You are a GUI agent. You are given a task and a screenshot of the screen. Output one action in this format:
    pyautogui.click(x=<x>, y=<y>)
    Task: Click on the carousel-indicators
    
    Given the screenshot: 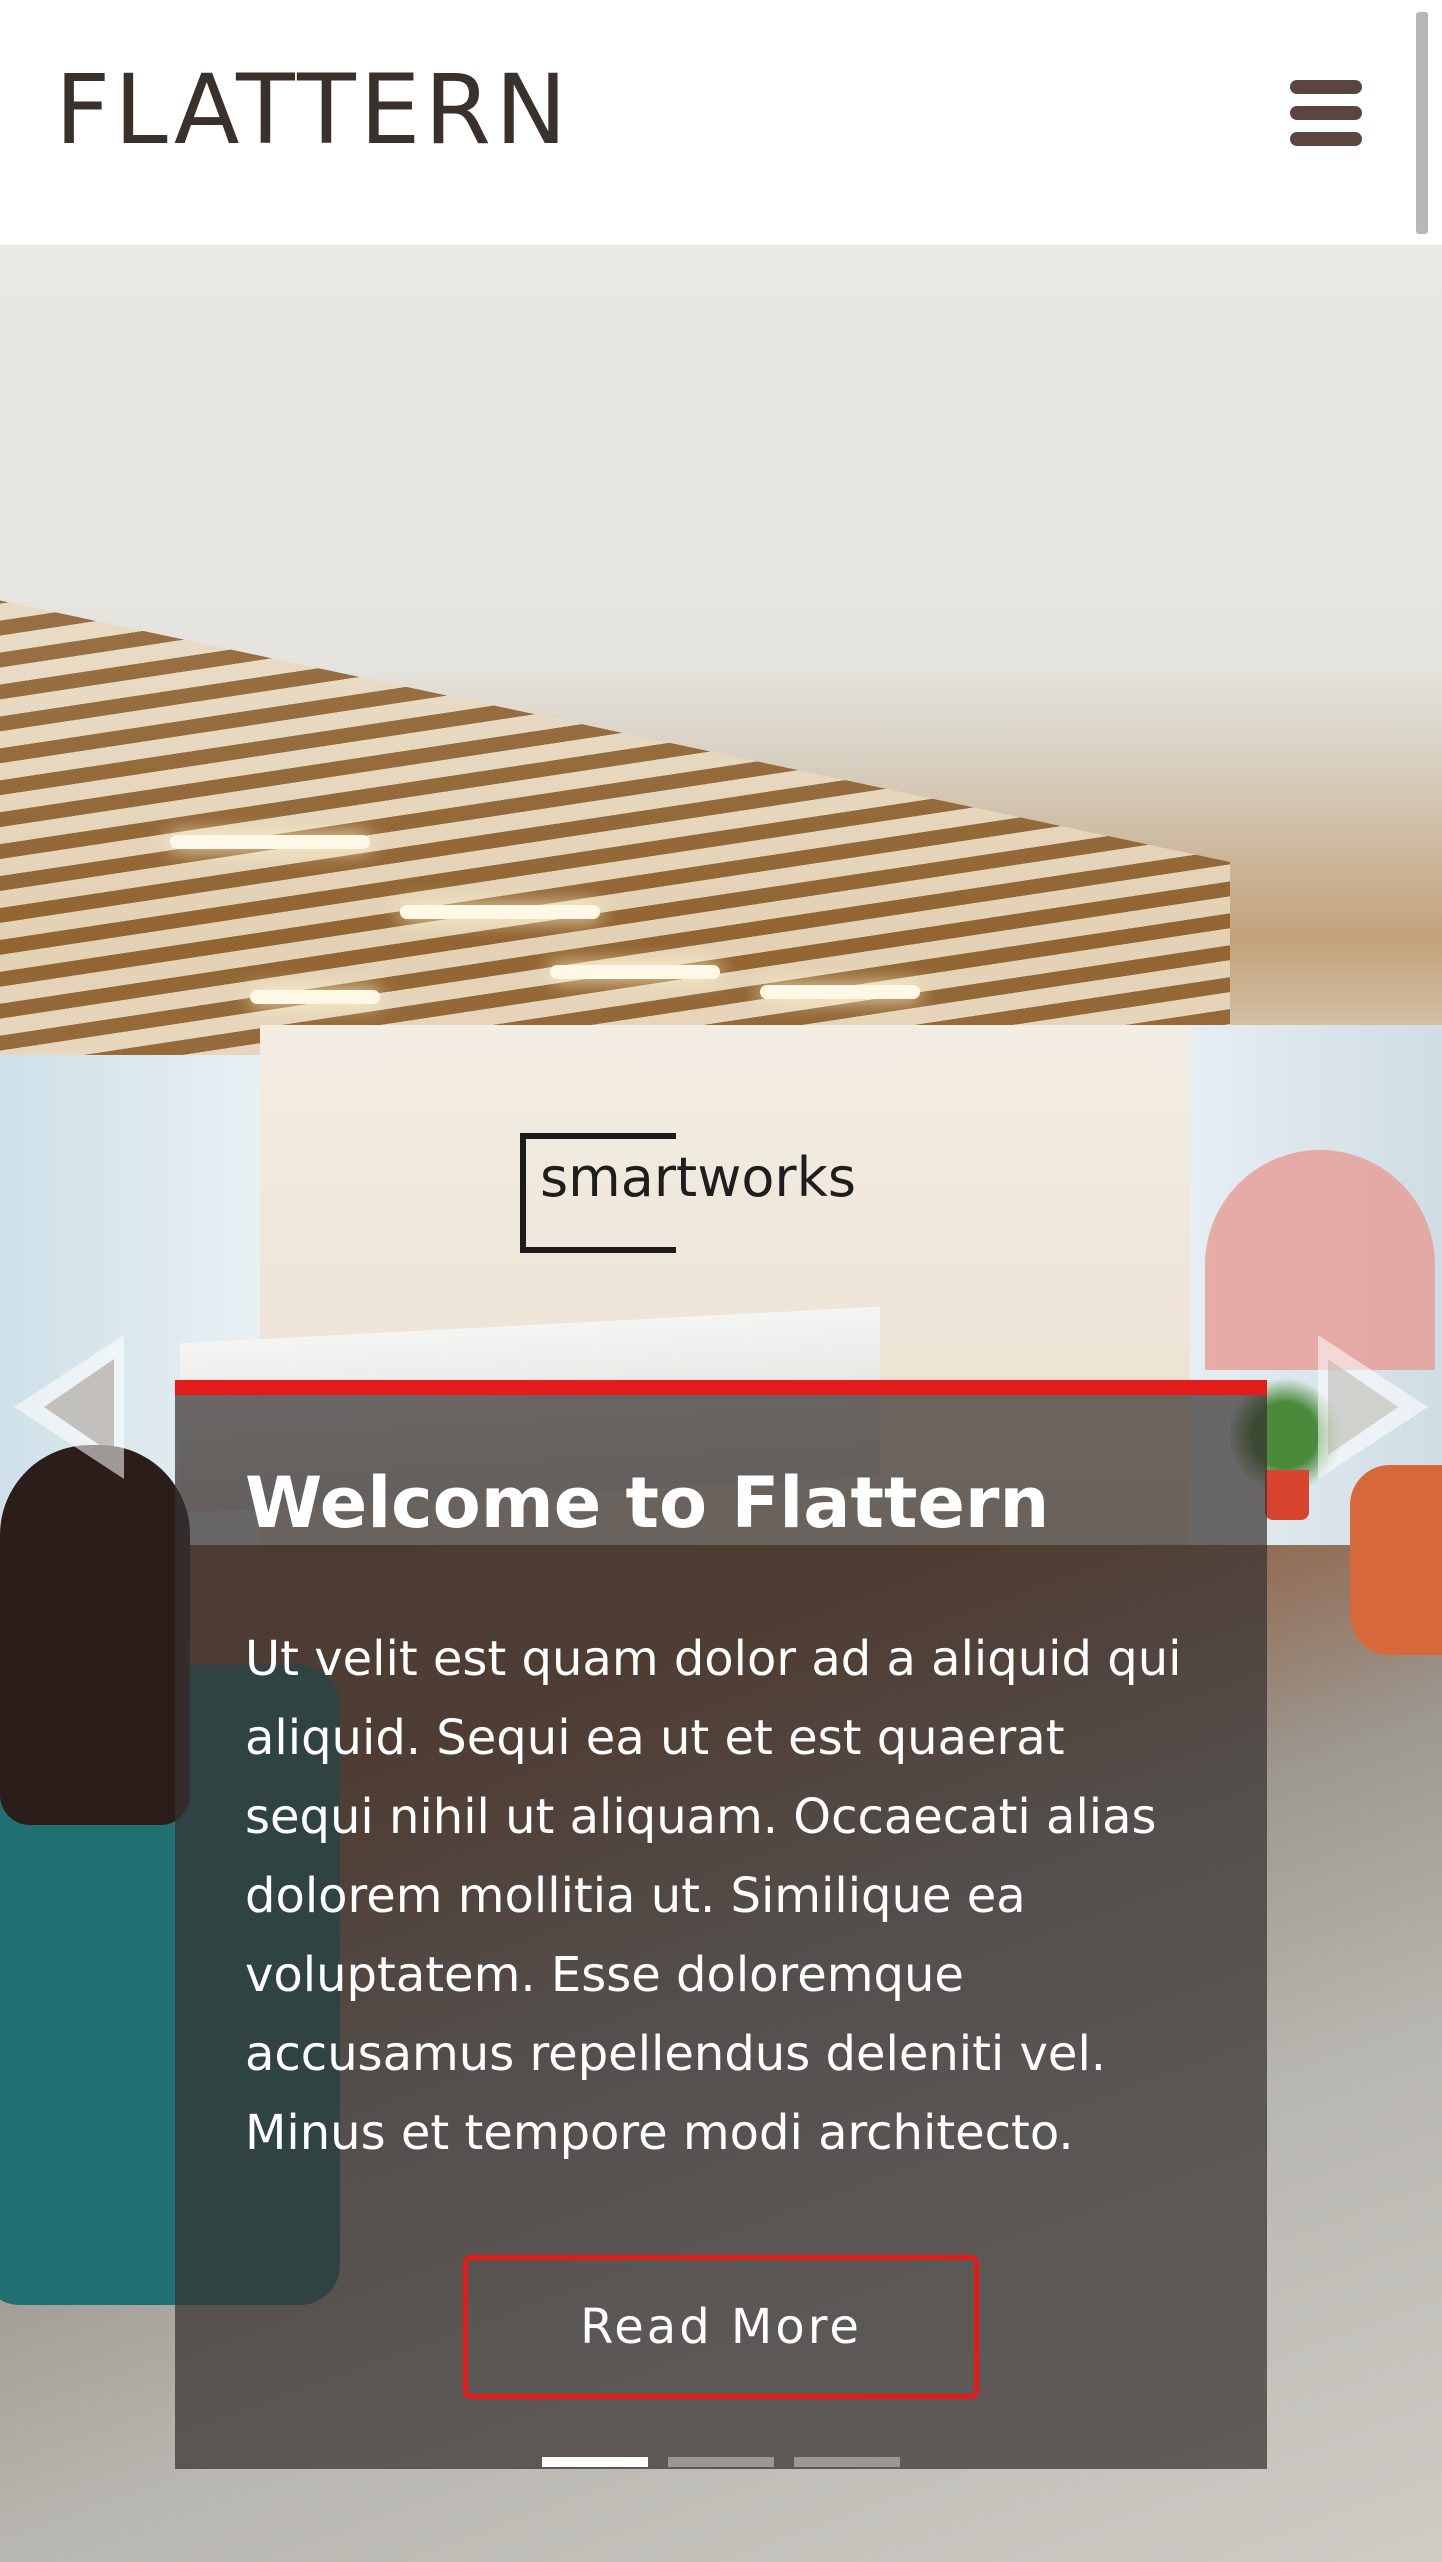 What is the action you would take?
    pyautogui.click(x=721, y=2462)
    